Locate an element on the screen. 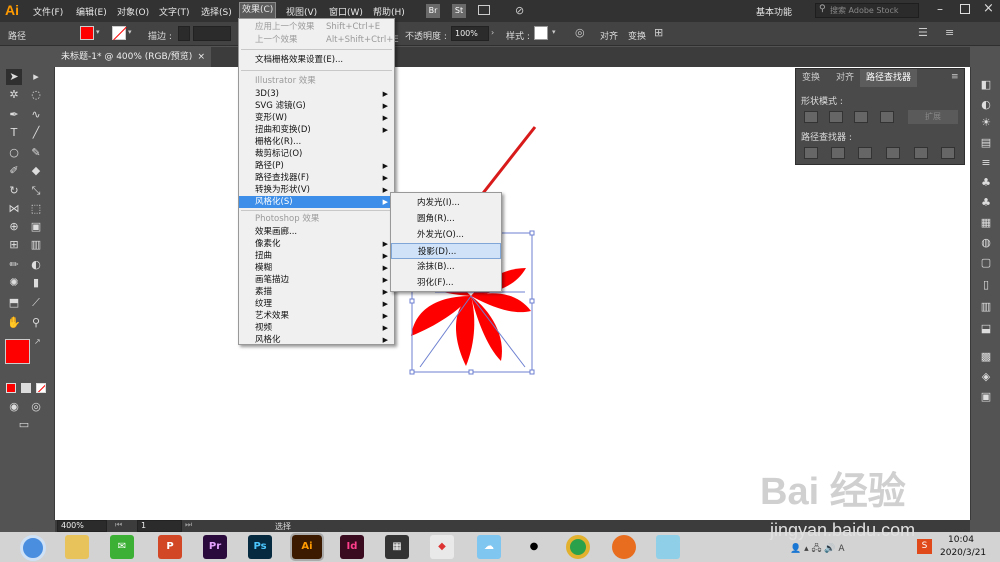 The image size is (1000, 562). opacity-arrow-icon: › is located at coordinates (492, 32).